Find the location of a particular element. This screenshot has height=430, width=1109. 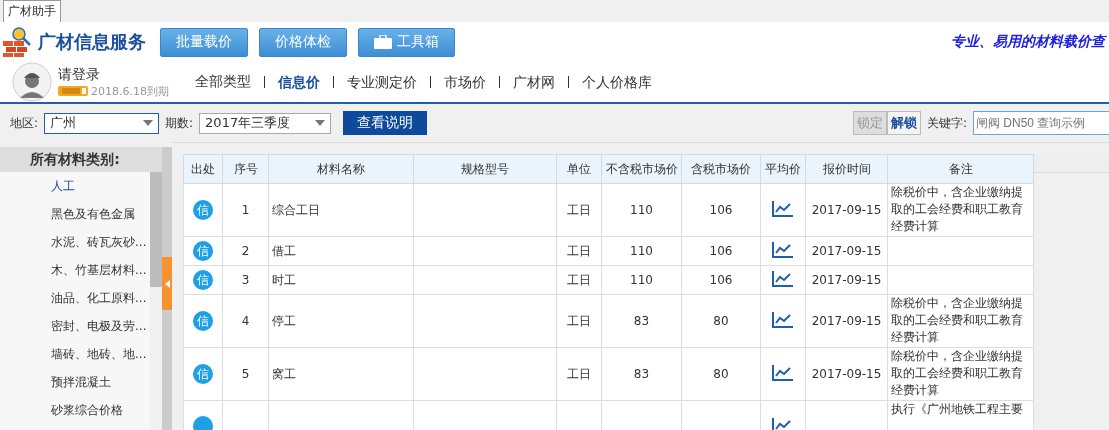

app-title: 广材信息服务 is located at coordinates (92, 42).